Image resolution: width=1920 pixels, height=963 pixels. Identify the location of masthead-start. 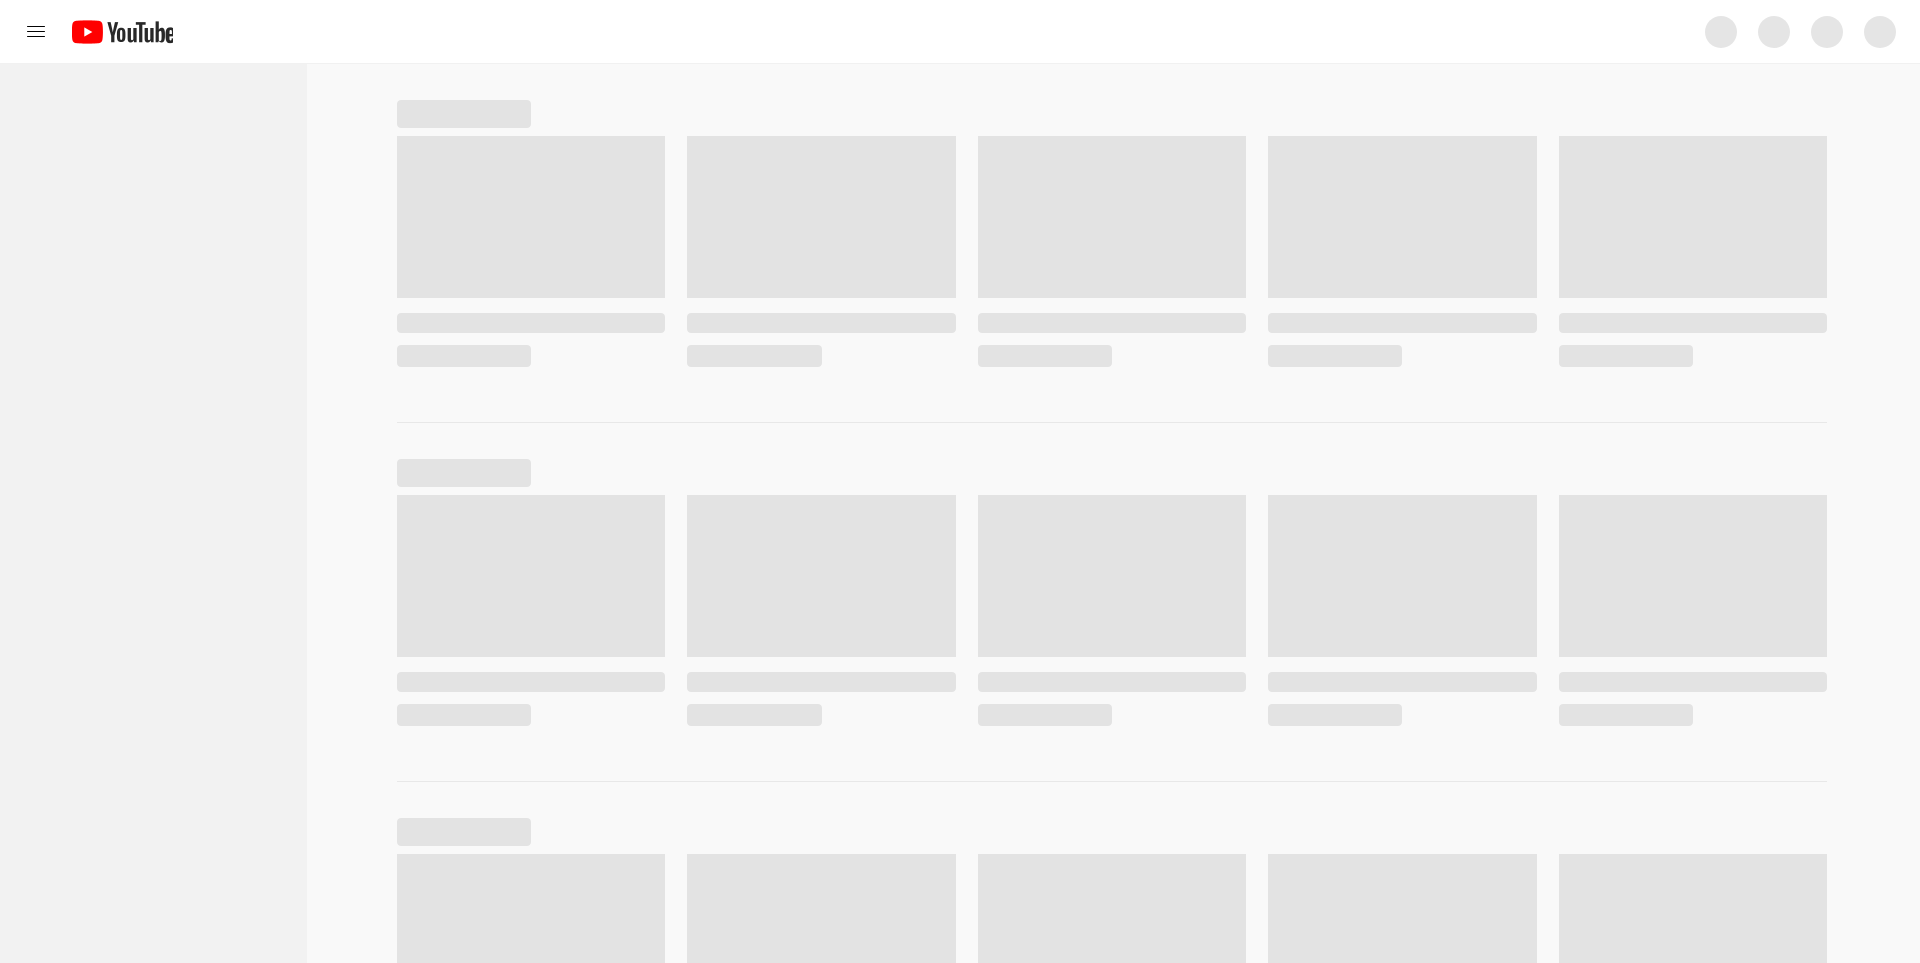
(86, 32).